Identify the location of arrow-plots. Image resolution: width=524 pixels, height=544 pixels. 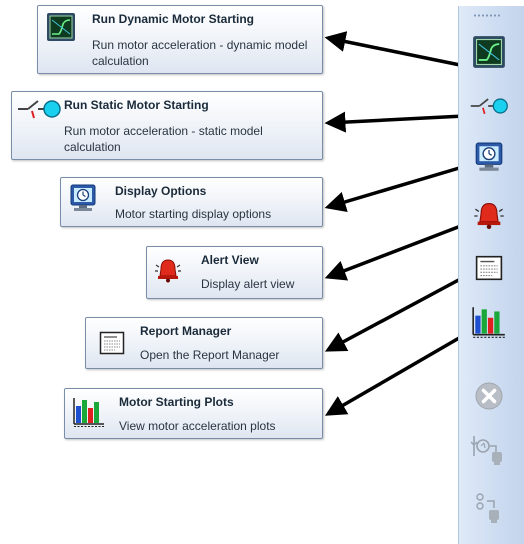
(395, 374).